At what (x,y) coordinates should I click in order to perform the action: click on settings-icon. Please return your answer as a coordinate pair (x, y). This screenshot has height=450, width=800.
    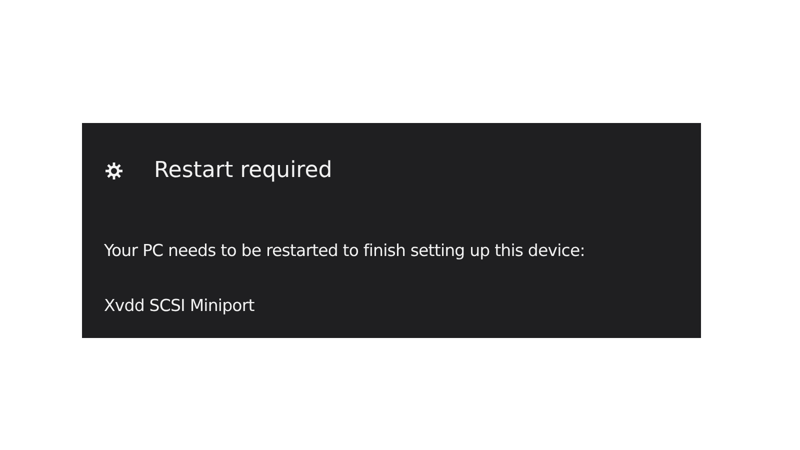
    Looking at the image, I should click on (114, 171).